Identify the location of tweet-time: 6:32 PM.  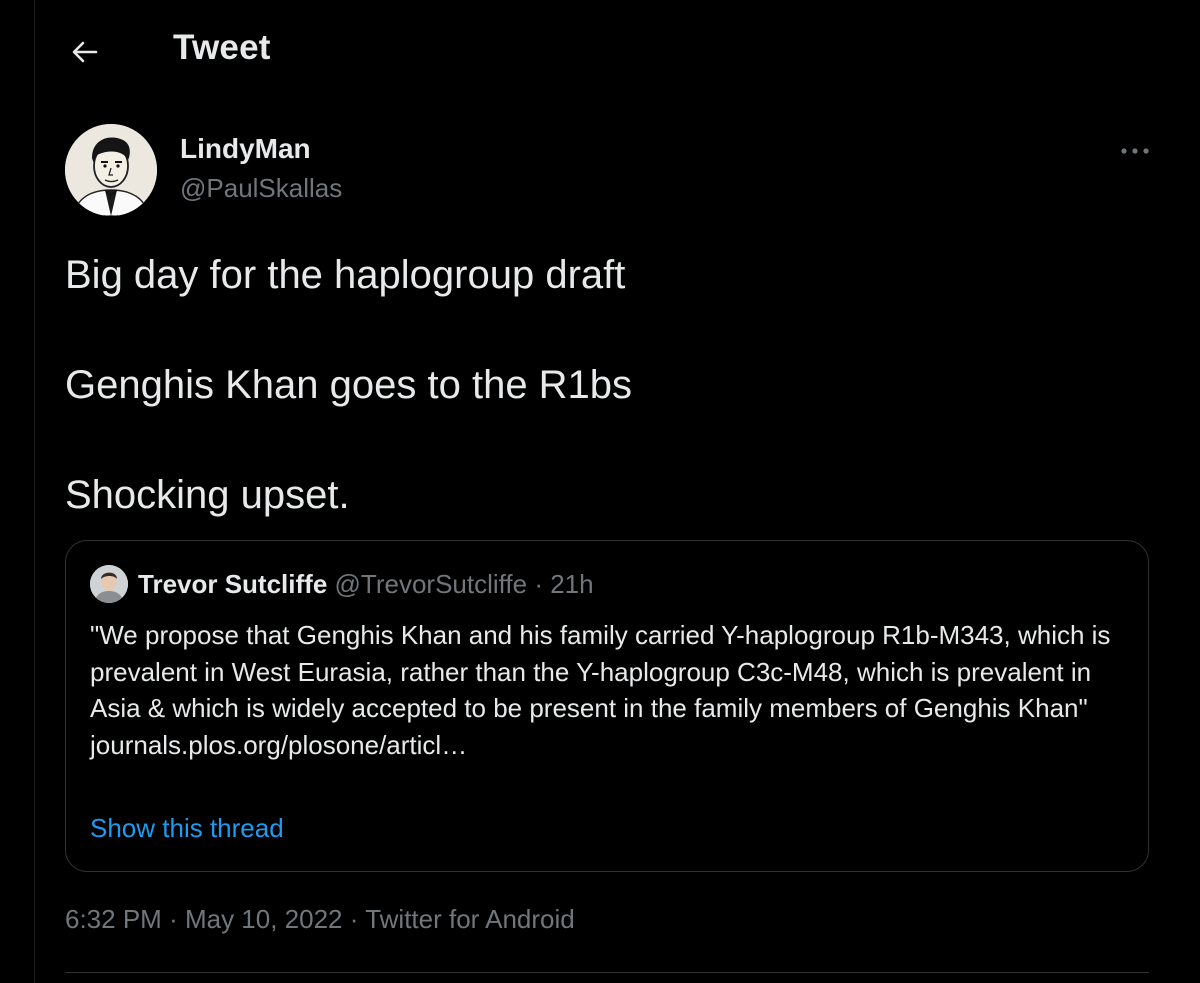
(113, 919).